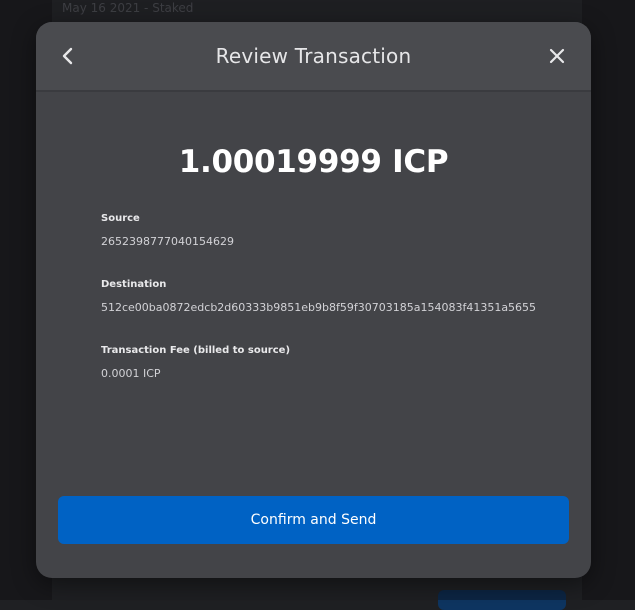 This screenshot has width=635, height=610. Describe the element at coordinates (167, 241) in the screenshot. I see `source-value: 2652398777040154629` at that location.